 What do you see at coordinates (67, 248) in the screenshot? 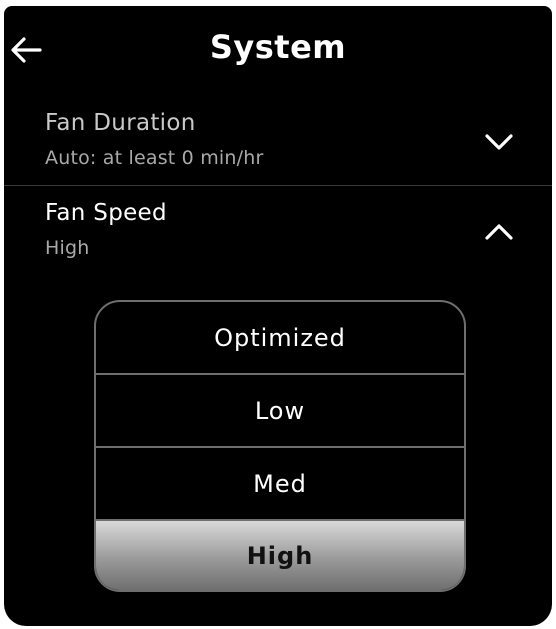
I see `fan-speed-value: High` at bounding box center [67, 248].